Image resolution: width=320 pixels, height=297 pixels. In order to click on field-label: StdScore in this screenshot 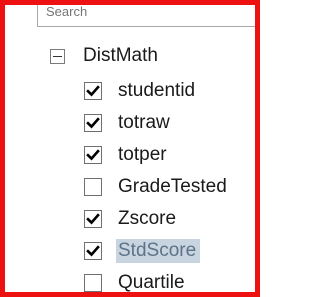, I will do `click(158, 251)`.